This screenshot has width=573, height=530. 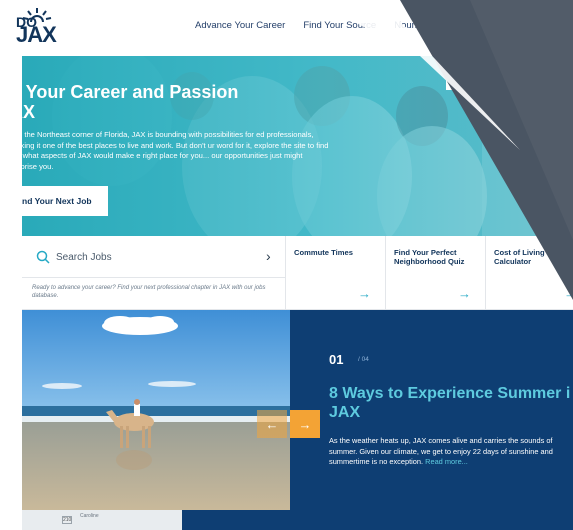 I want to click on road-marker: 210, so click(x=67, y=520).